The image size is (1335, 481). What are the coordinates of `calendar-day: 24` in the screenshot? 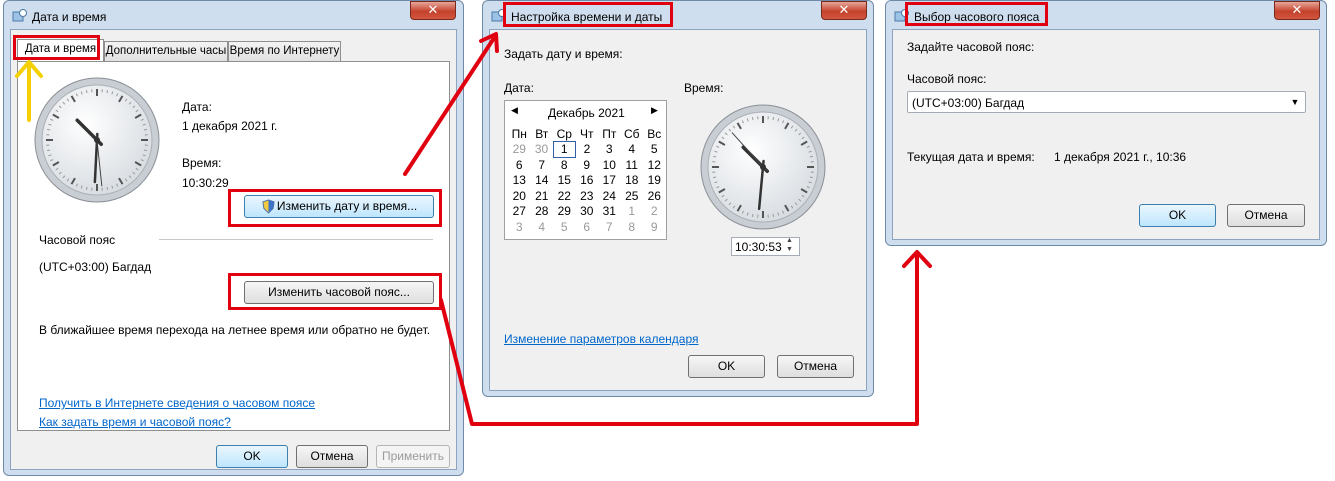 It's located at (609, 196).